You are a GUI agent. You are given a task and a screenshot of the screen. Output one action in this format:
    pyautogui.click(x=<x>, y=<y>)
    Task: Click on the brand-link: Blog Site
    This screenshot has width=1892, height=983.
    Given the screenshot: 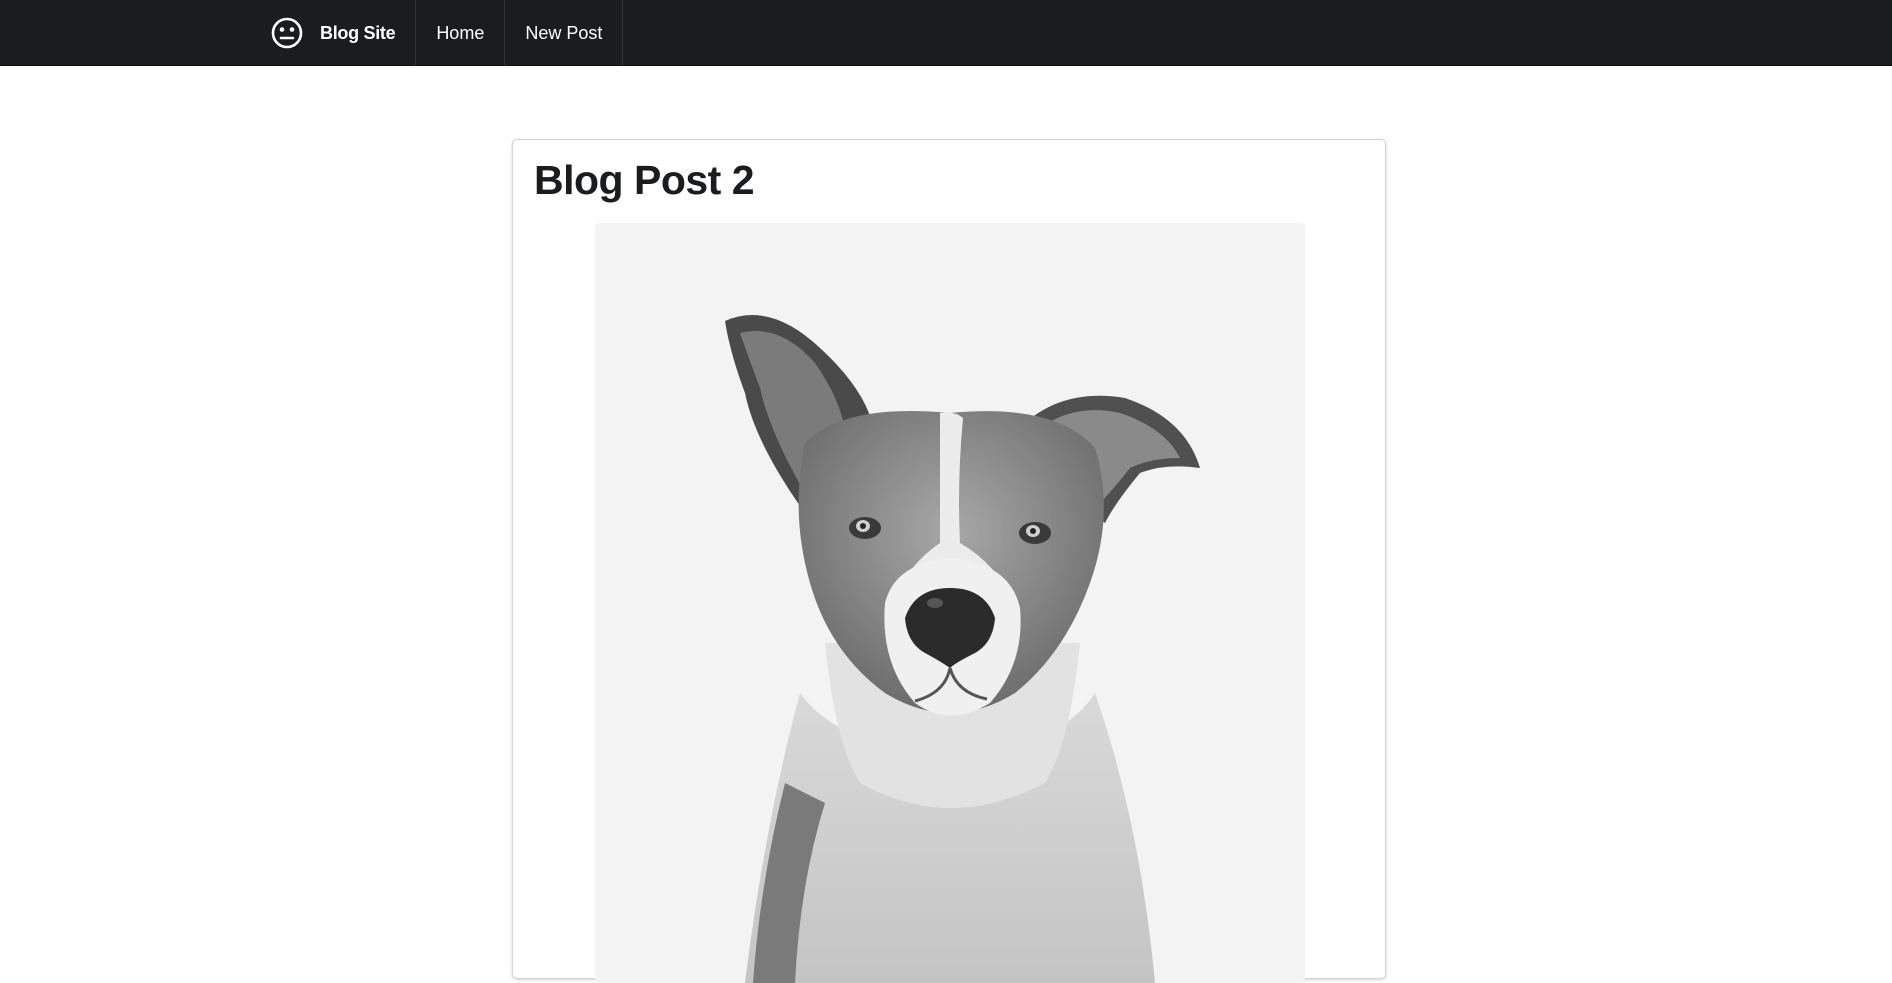 What is the action you would take?
    pyautogui.click(x=336, y=33)
    